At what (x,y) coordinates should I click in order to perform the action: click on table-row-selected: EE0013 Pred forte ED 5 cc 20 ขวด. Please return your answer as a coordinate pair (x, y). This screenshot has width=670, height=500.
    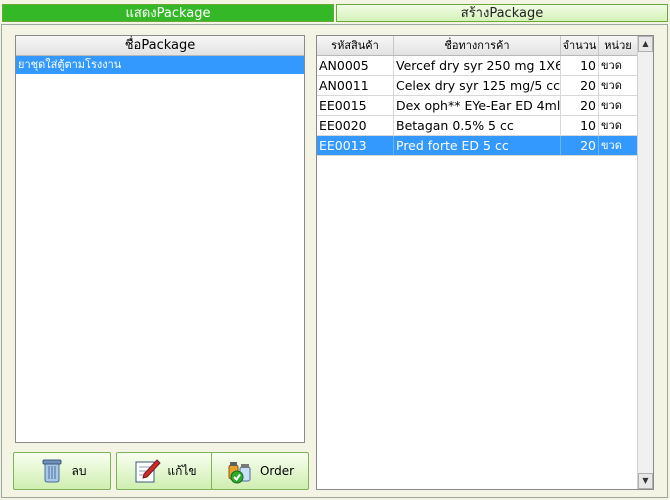
    Looking at the image, I should click on (477, 146).